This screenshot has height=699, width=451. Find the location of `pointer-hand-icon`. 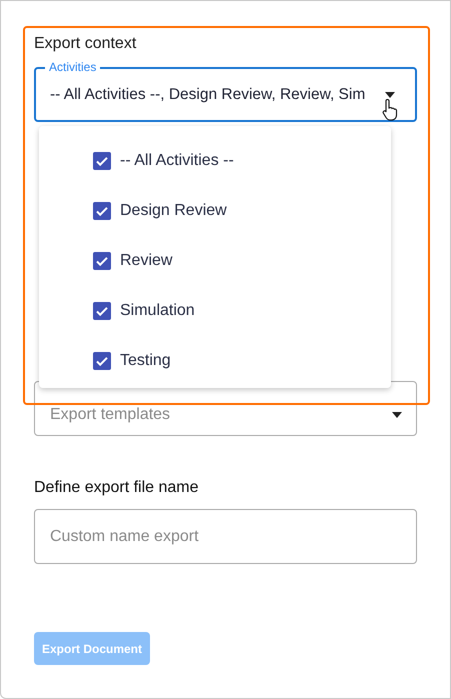

pointer-hand-icon is located at coordinates (390, 110).